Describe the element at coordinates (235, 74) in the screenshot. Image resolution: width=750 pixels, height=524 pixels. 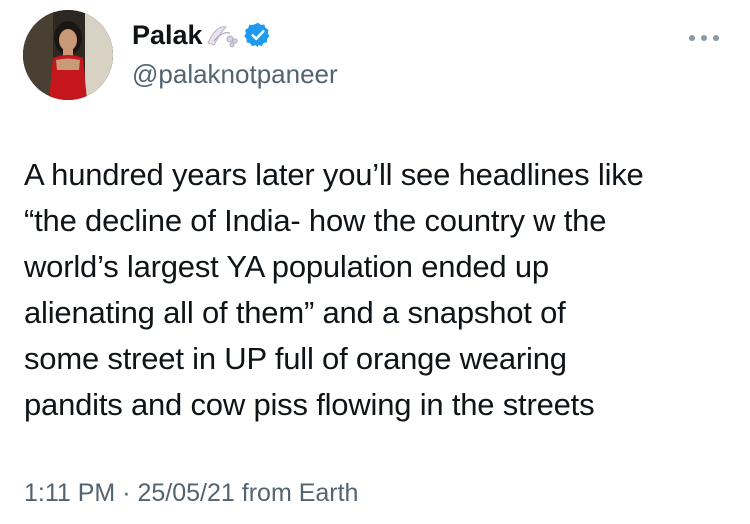
I see `author-handle: @palaknotpaneer` at that location.